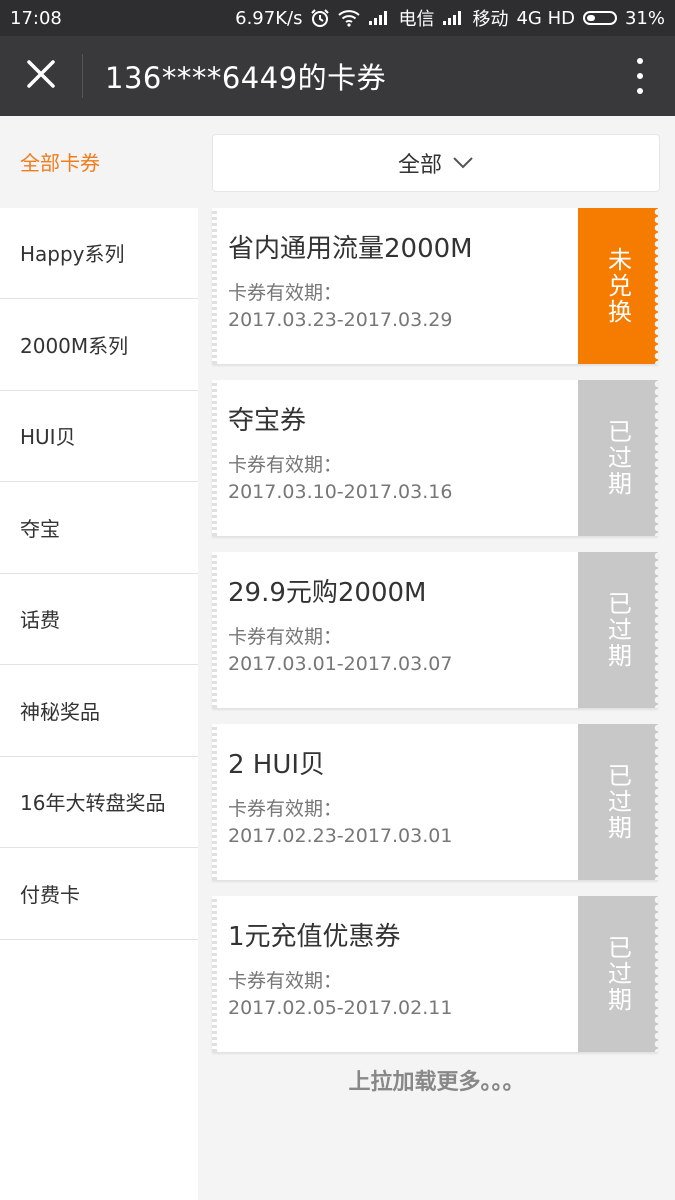 This screenshot has width=675, height=1200. What do you see at coordinates (99, 894) in the screenshot?
I see `sidebar-item-paid-card: 付费卡` at bounding box center [99, 894].